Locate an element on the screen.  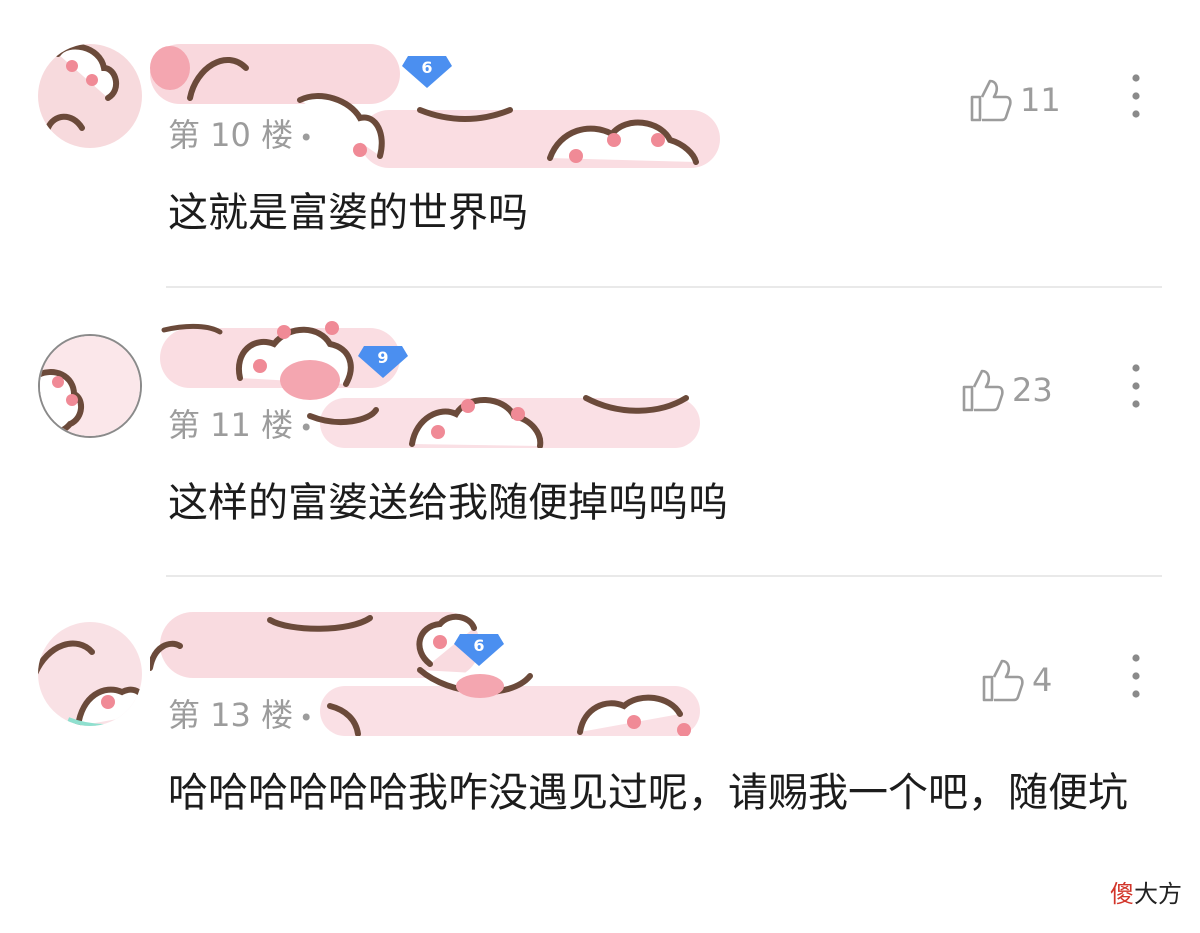
floor-label: 第 13 楼 • is located at coordinates (240, 713).